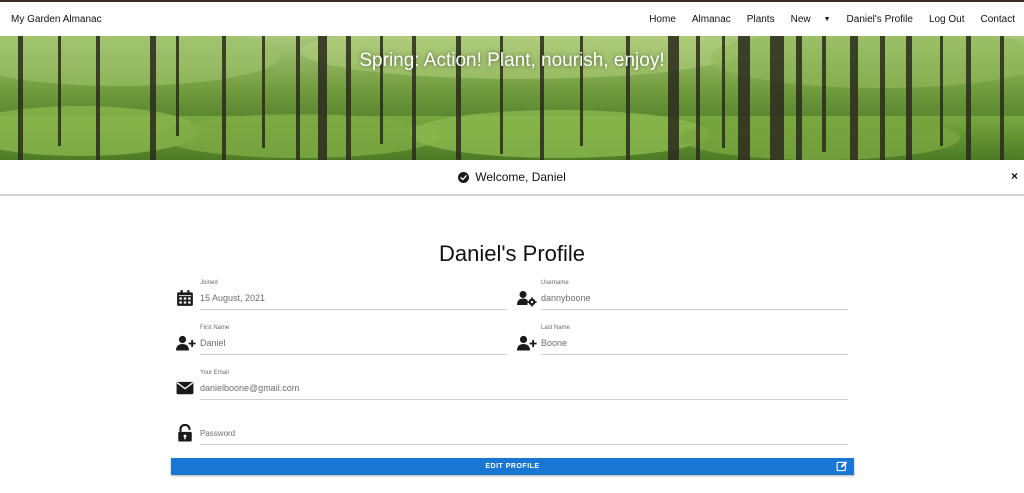  What do you see at coordinates (464, 177) in the screenshot?
I see `check-circle-icon` at bounding box center [464, 177].